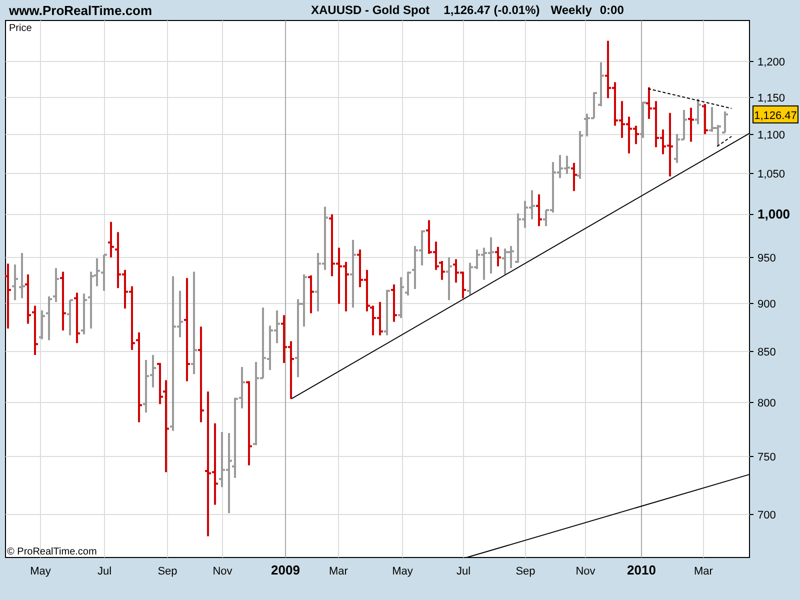  What do you see at coordinates (772, 98) in the screenshot?
I see `y-axis-label: 1,150` at bounding box center [772, 98].